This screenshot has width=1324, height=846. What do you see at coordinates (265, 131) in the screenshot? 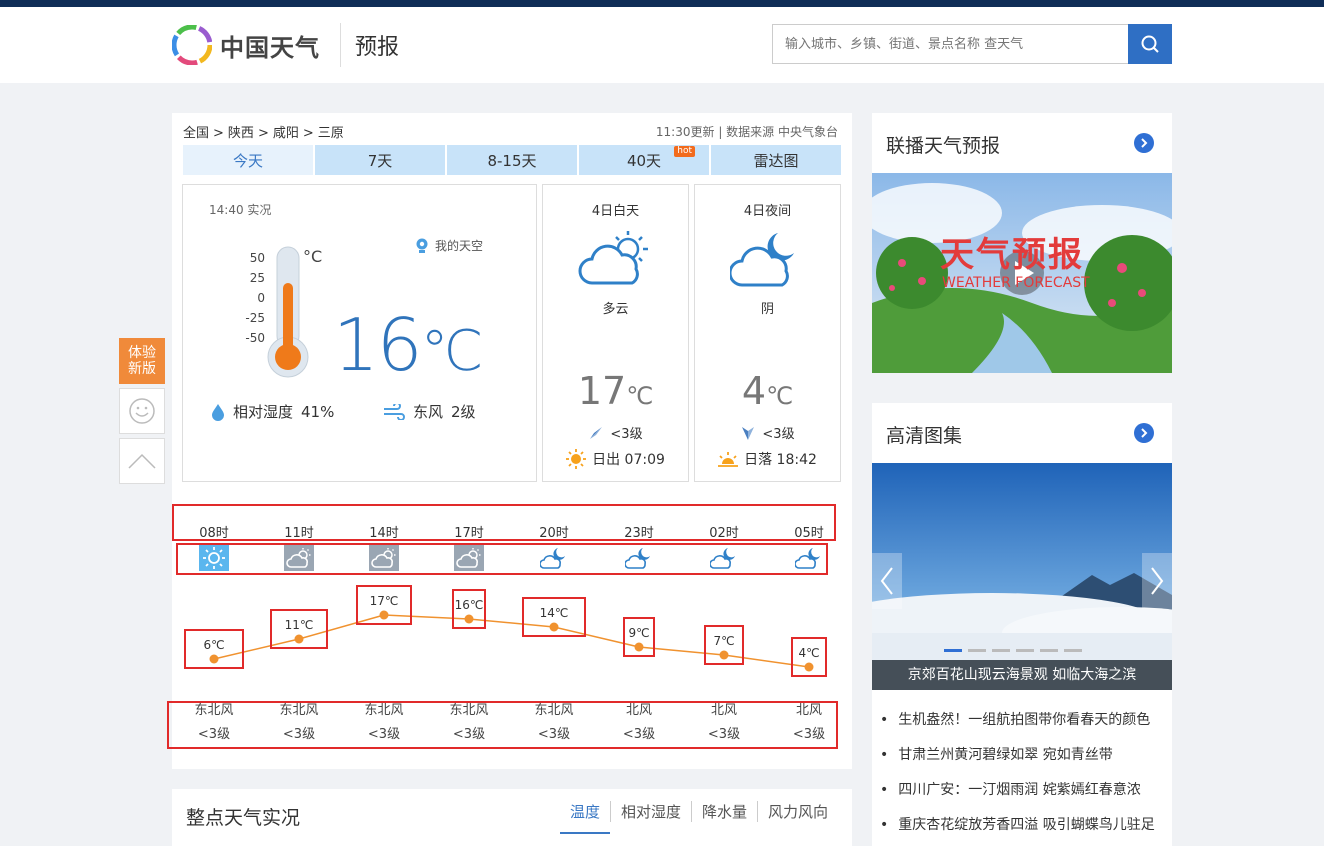
I see `breadcrumb: 全国 > 陕西 > 咸阳 > 三原` at bounding box center [265, 131].